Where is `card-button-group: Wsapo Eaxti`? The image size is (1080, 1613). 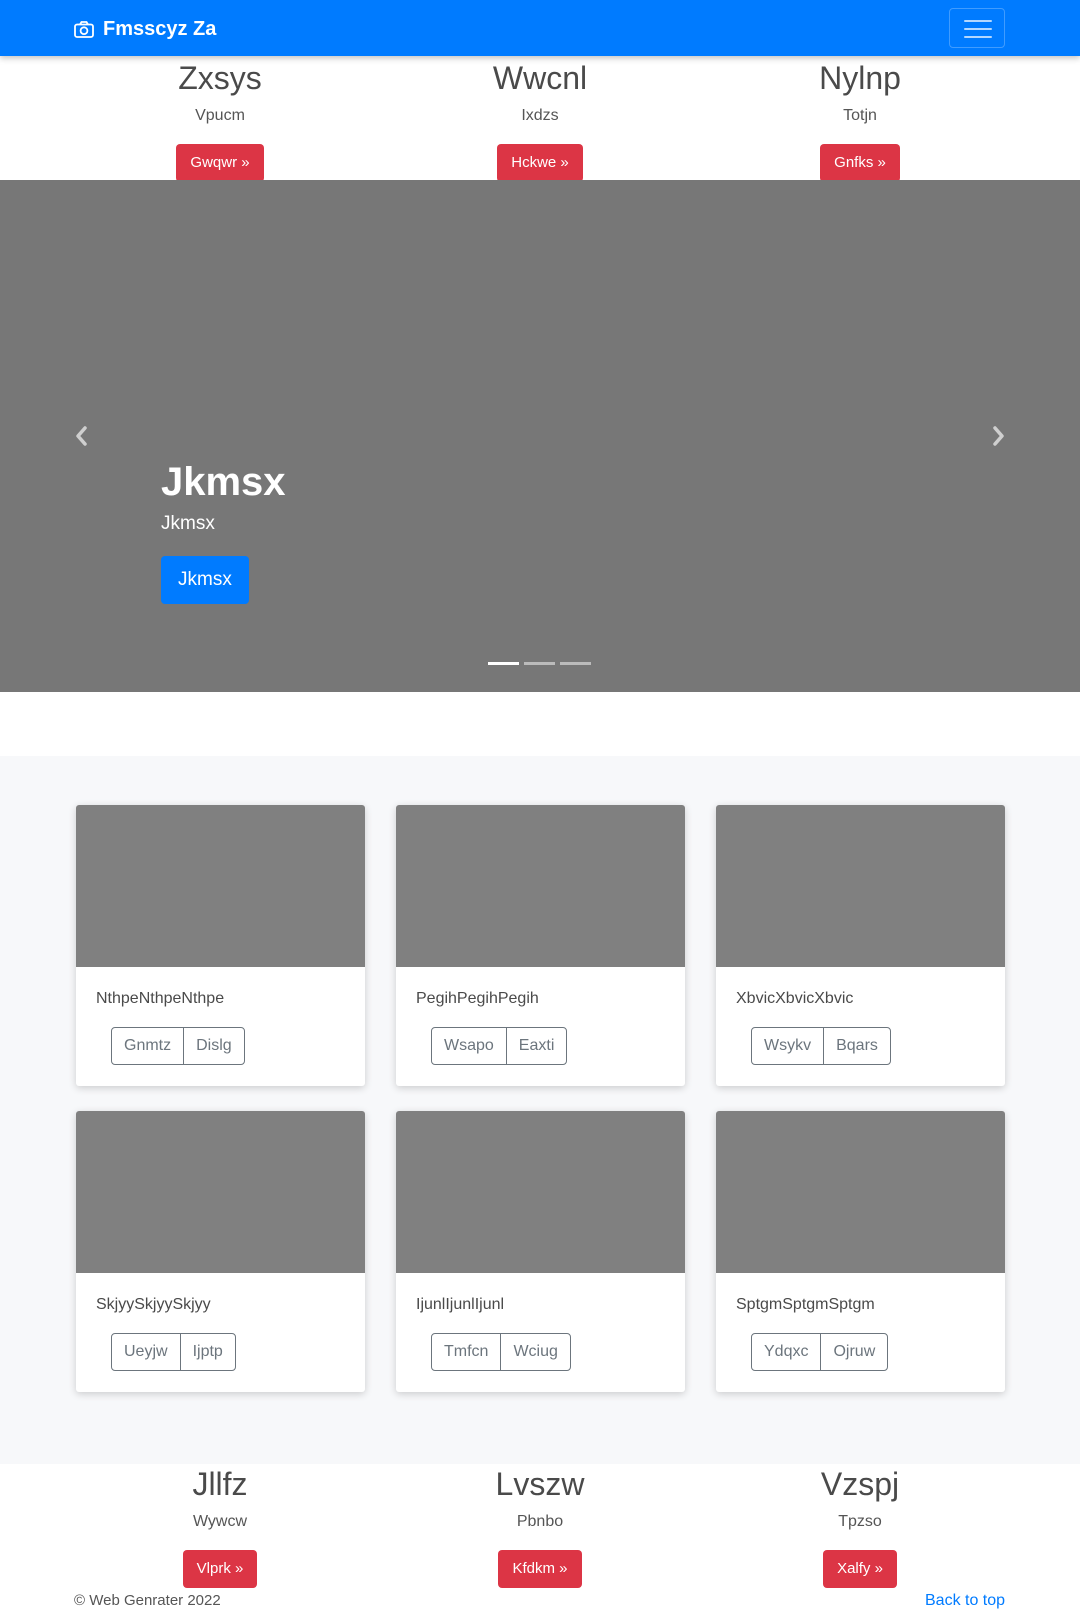 card-button-group: Wsapo Eaxti is located at coordinates (499, 1046).